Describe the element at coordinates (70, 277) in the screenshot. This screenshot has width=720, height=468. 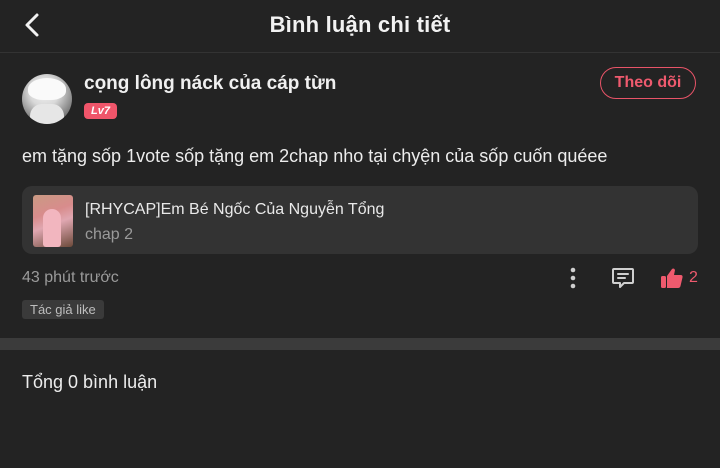
I see `comment-timestamp: 43 phút trước` at that location.